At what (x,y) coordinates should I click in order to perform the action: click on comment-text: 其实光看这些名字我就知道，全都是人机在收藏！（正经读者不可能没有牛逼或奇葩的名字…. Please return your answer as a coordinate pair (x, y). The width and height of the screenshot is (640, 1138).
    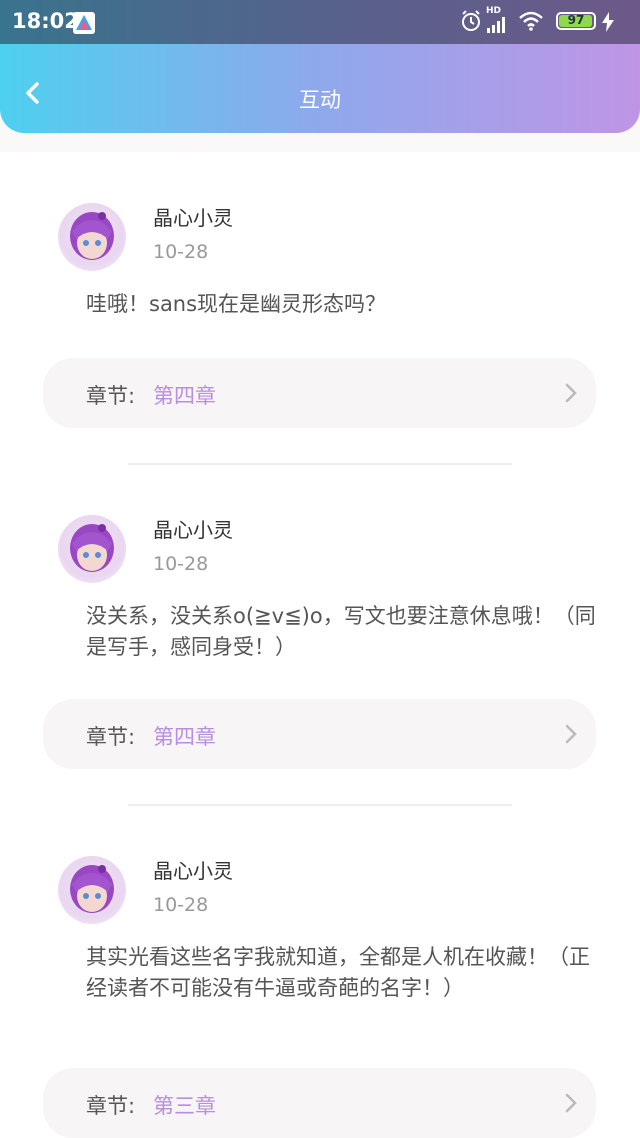
    Looking at the image, I should click on (338, 972).